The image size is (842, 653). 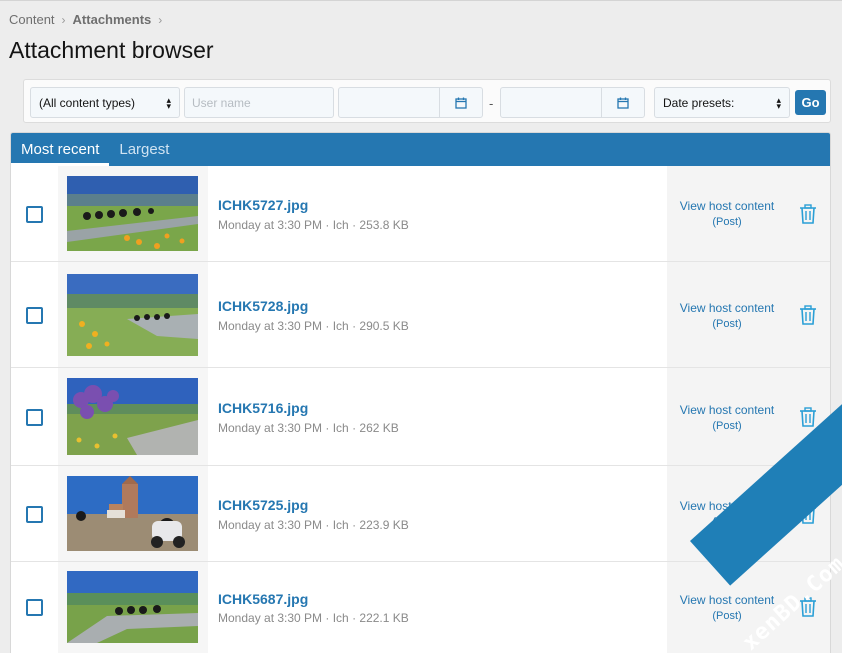 What do you see at coordinates (87, 102) in the screenshot?
I see `content-type-value: (All content types)` at bounding box center [87, 102].